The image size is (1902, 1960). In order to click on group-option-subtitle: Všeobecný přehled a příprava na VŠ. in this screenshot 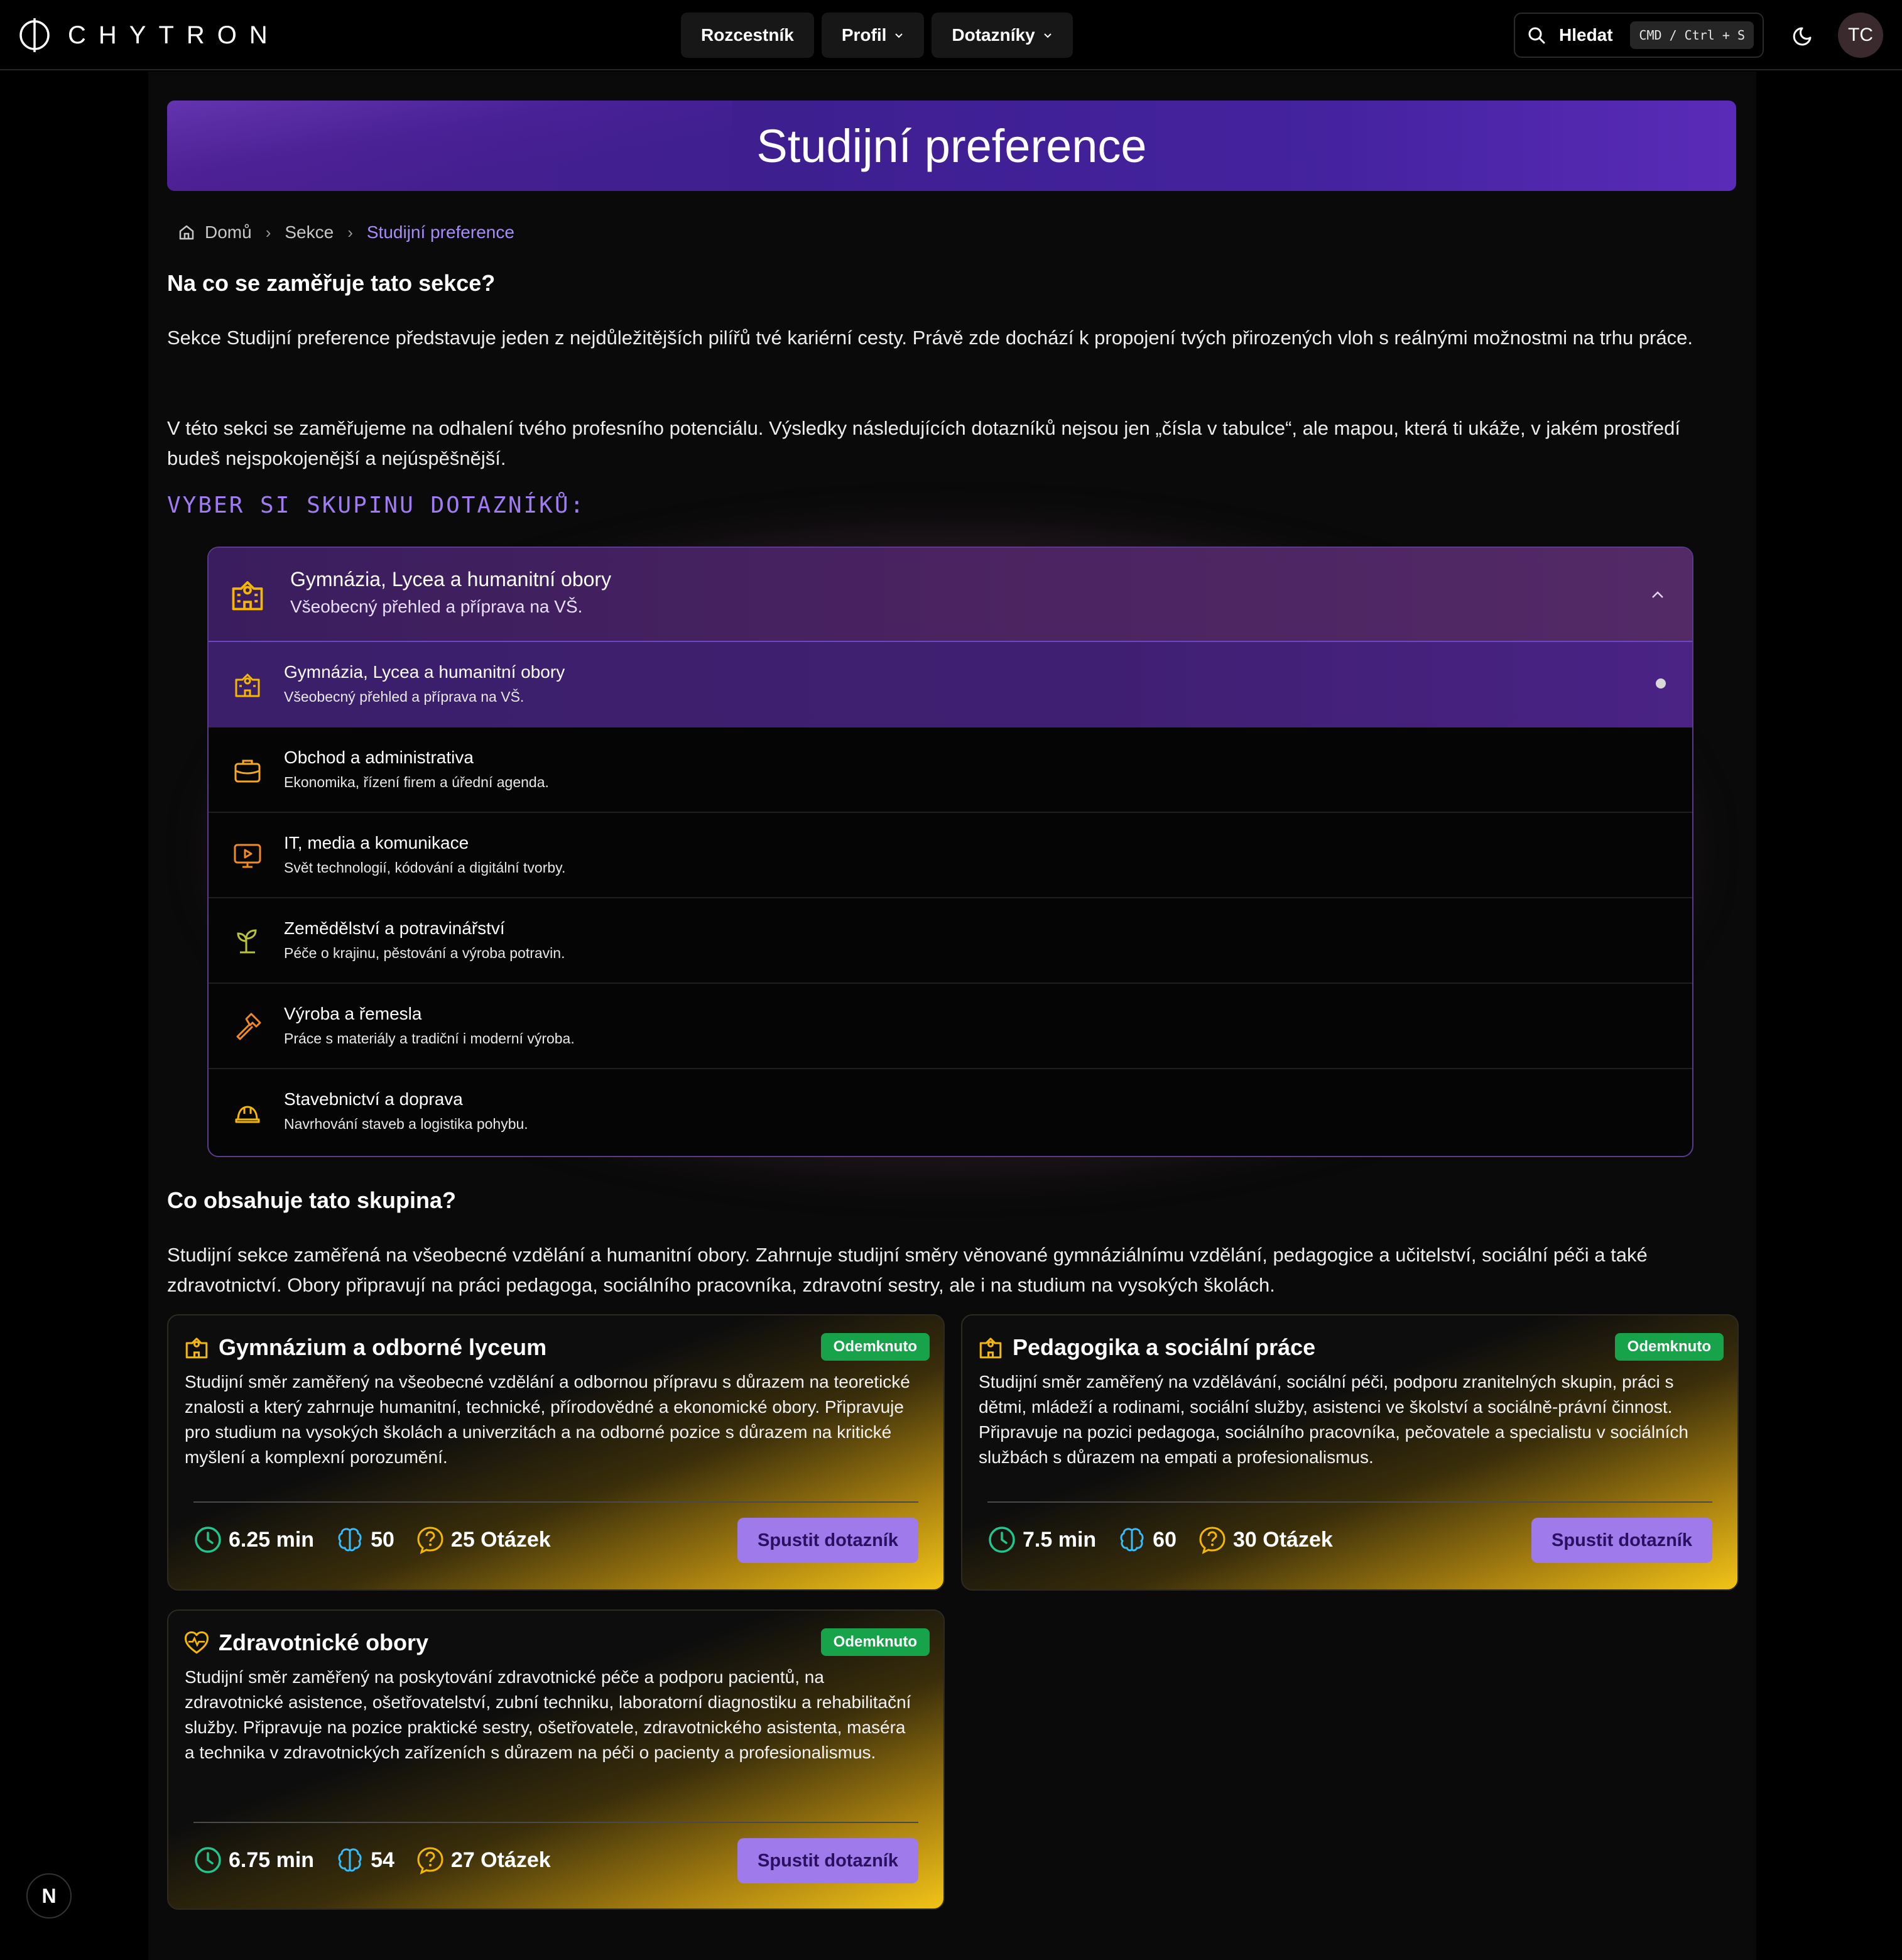, I will do `click(404, 697)`.